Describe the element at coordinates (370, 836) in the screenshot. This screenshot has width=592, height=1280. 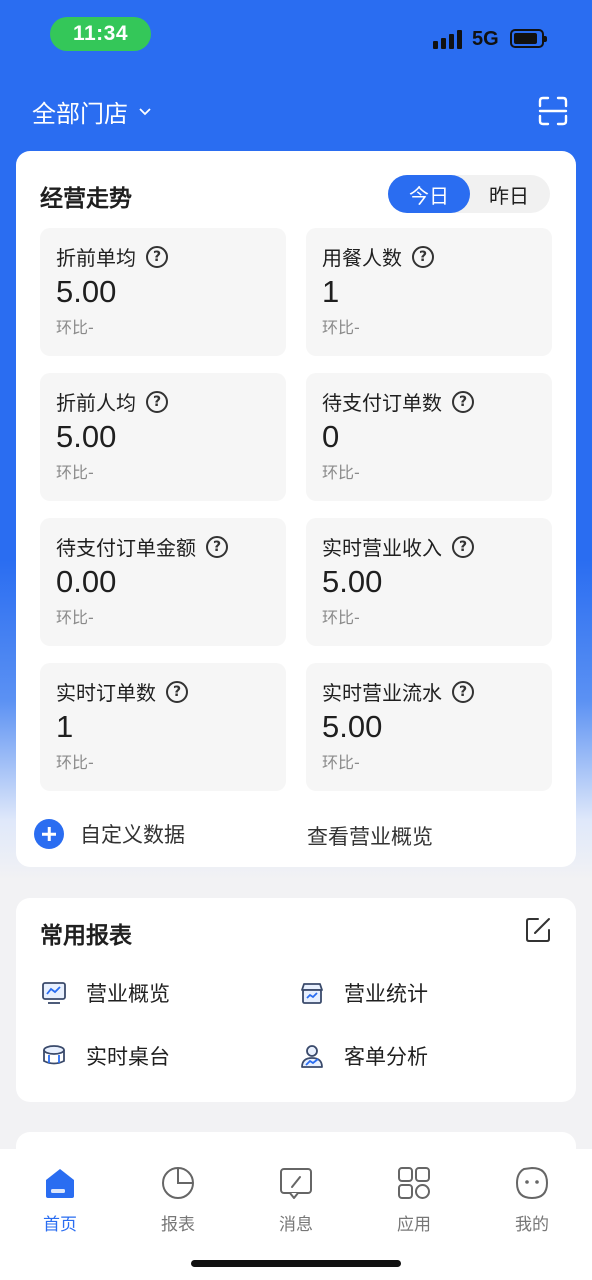
I see `view-overview-link: 查看营业概览` at that location.